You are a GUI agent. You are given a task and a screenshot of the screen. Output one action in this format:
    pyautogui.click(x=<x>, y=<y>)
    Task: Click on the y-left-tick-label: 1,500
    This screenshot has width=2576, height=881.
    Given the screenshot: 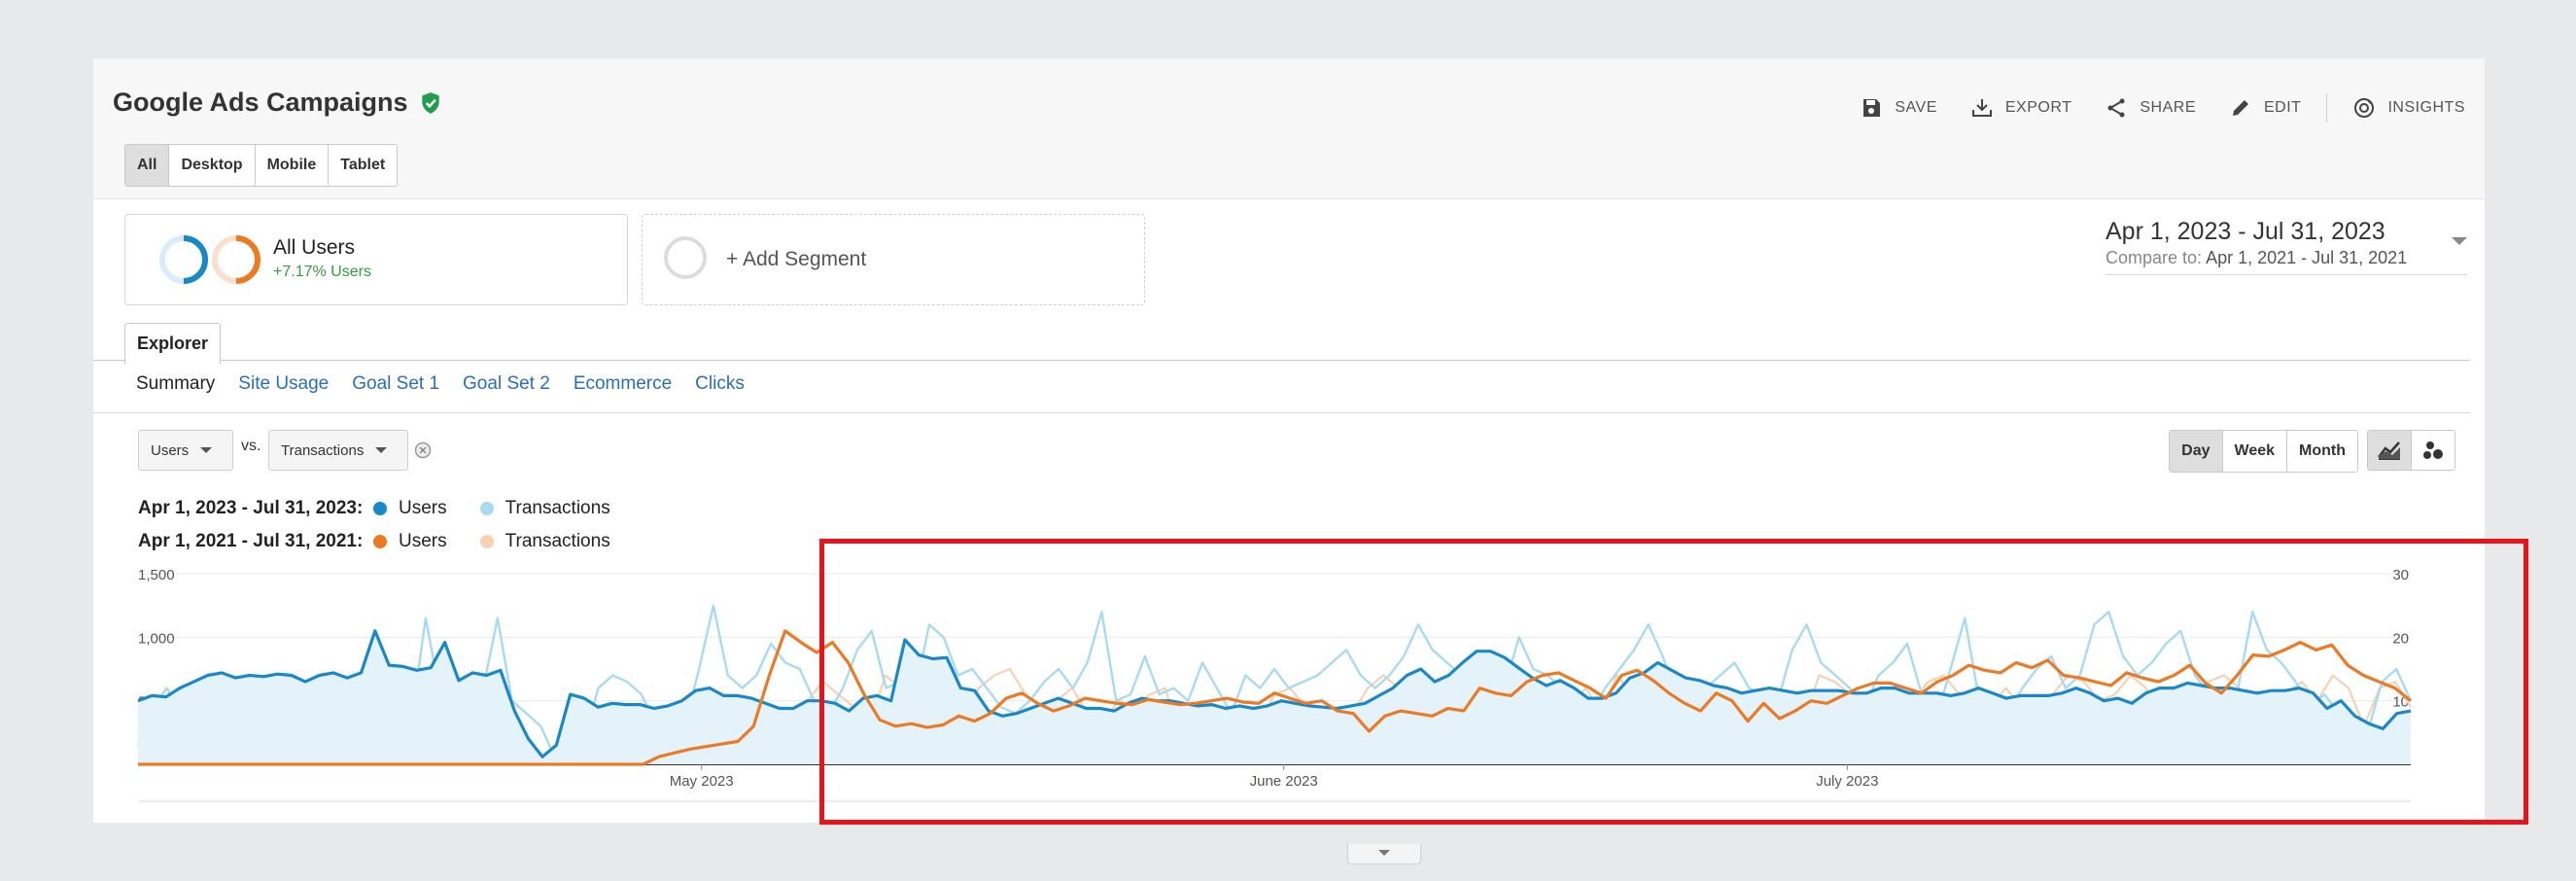 What is the action you would take?
    pyautogui.click(x=156, y=575)
    